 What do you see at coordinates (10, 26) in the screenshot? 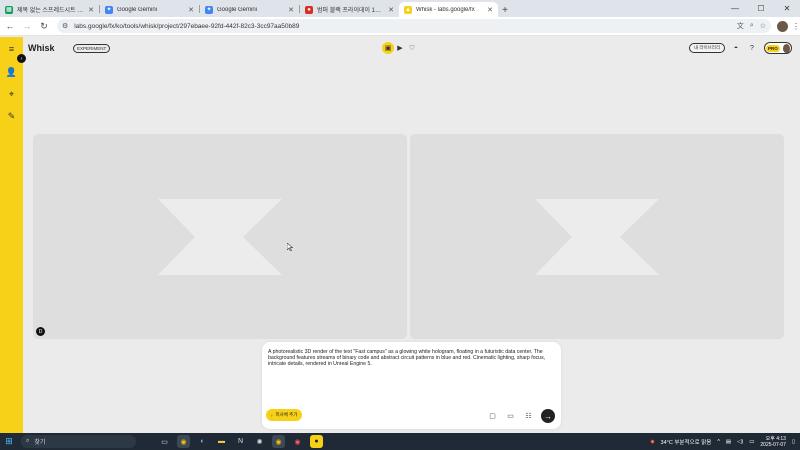
I see `back-icon: ←` at bounding box center [10, 26].